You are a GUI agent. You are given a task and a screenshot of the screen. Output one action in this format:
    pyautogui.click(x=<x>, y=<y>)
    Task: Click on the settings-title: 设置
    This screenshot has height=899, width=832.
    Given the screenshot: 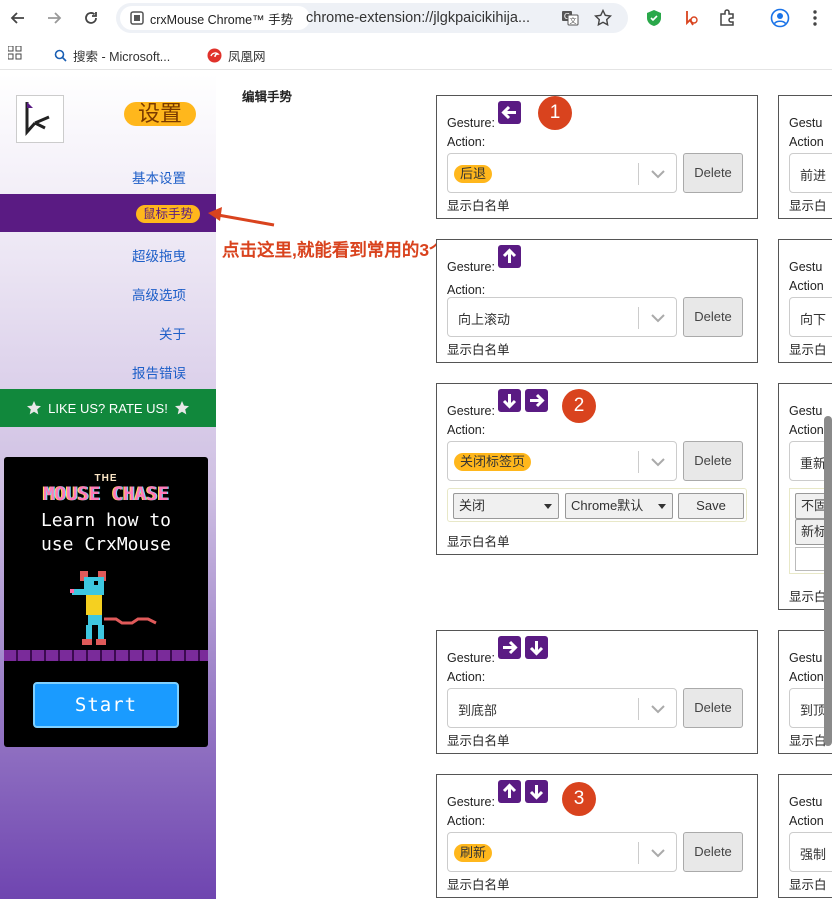 What is the action you would take?
    pyautogui.click(x=160, y=114)
    